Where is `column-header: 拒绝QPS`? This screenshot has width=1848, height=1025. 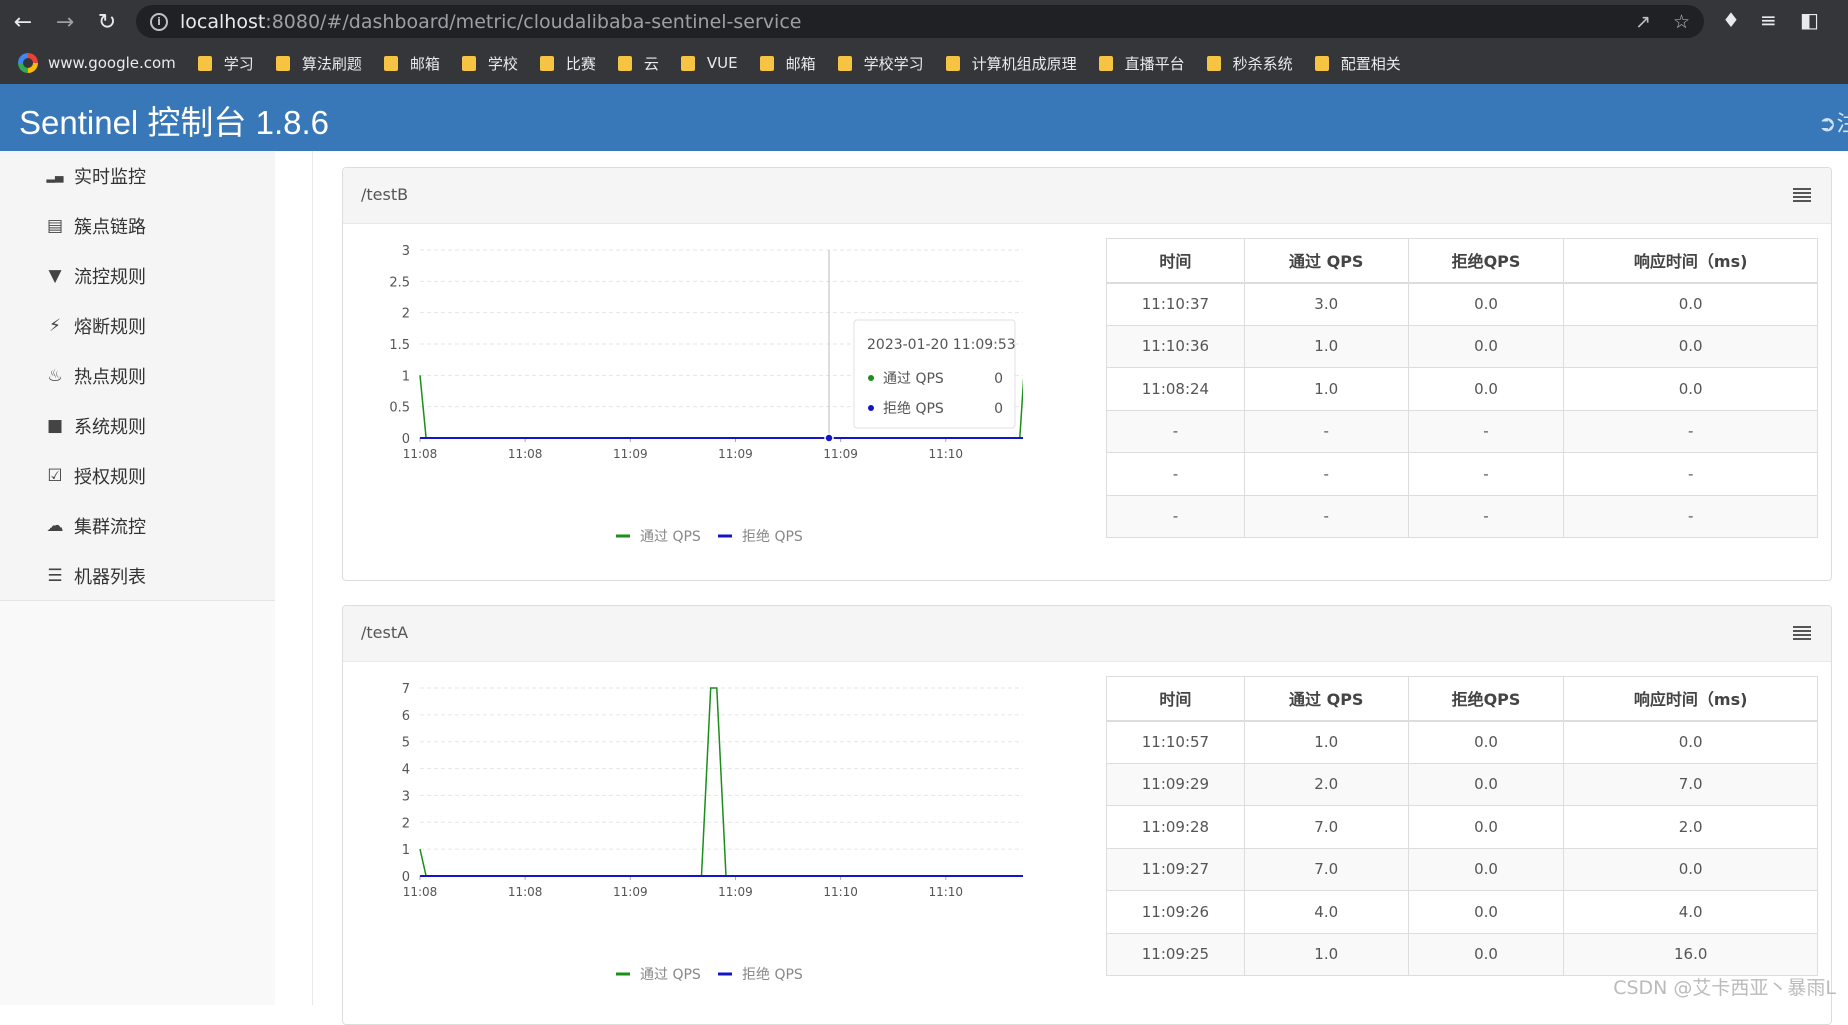 column-header: 拒绝QPS is located at coordinates (1486, 261).